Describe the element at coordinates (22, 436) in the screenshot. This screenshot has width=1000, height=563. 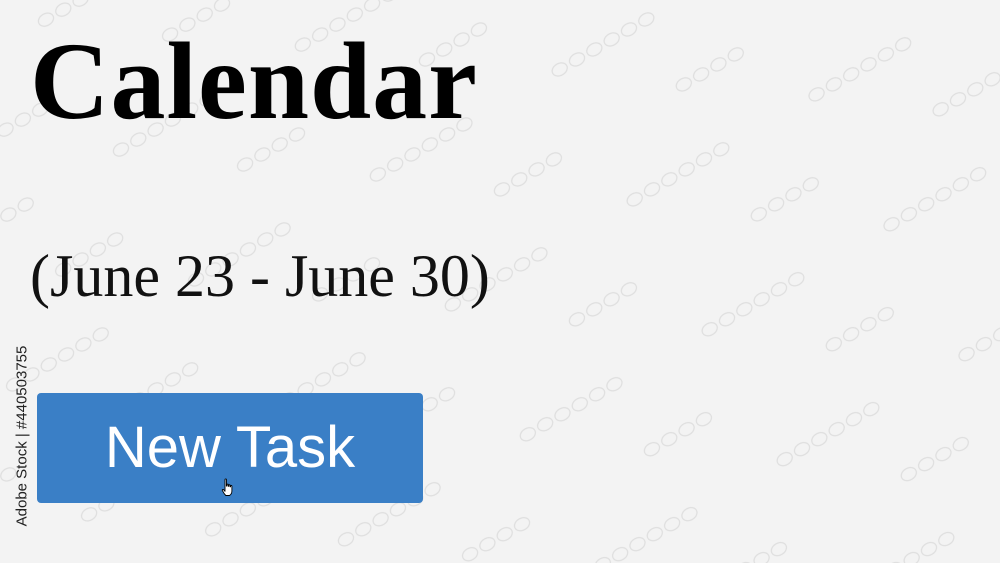
I see `stock-watermark-text: Adobe Stock | #440503755` at that location.